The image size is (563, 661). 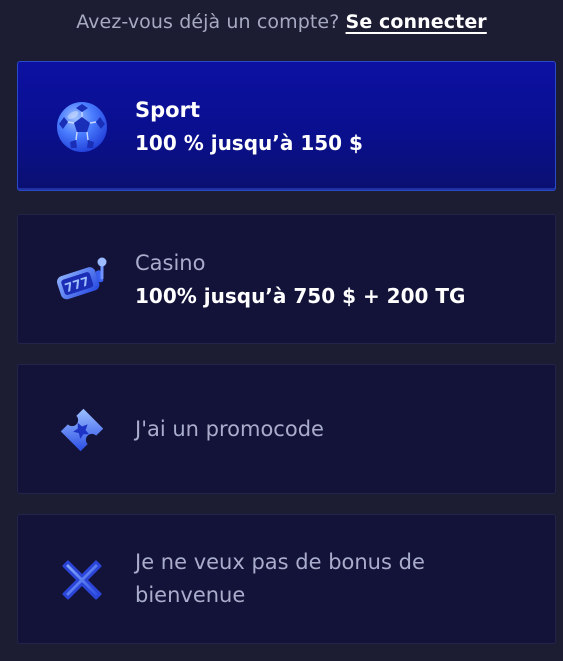 What do you see at coordinates (170, 263) in the screenshot?
I see `option-title: Casino` at bounding box center [170, 263].